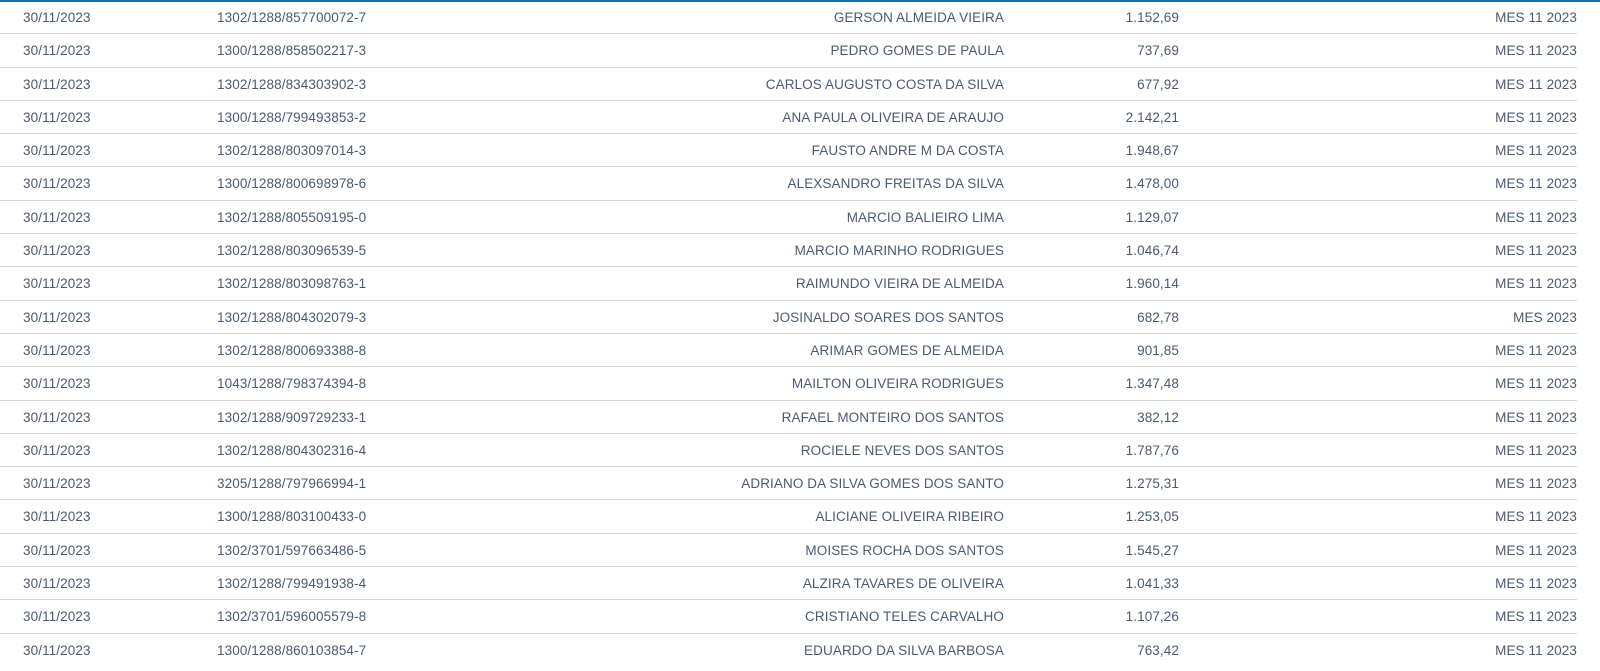 The height and width of the screenshot is (671, 1600). I want to click on reference-cell: 1043/1288/798374394-8, so click(292, 384).